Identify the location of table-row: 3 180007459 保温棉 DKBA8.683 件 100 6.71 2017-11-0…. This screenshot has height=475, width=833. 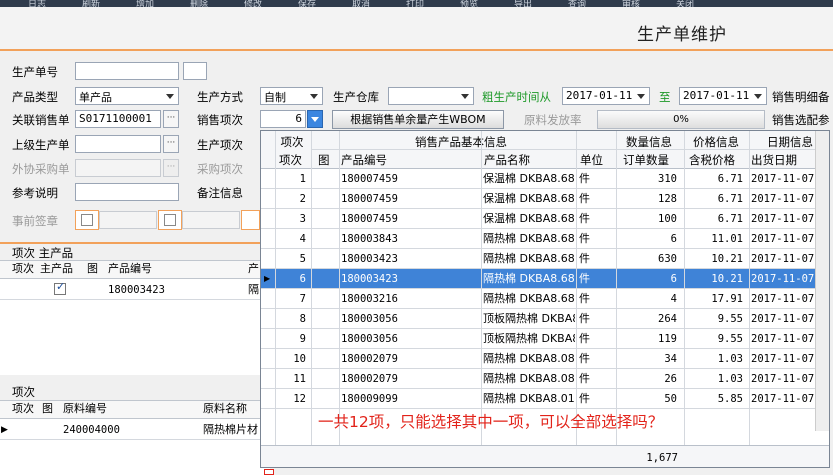
(545, 219).